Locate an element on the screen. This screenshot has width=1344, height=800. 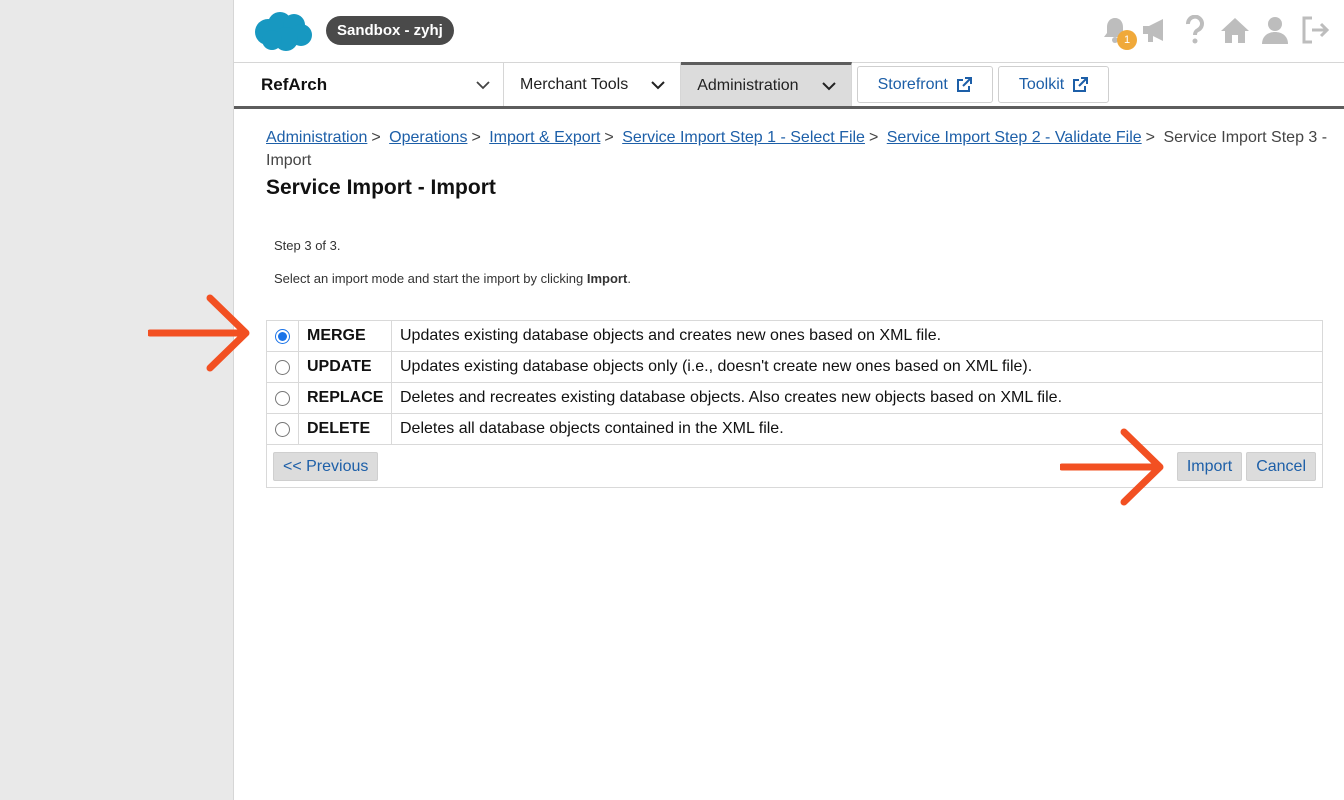
nav-merchant-tools-label: Merchant Tools is located at coordinates (574, 84).